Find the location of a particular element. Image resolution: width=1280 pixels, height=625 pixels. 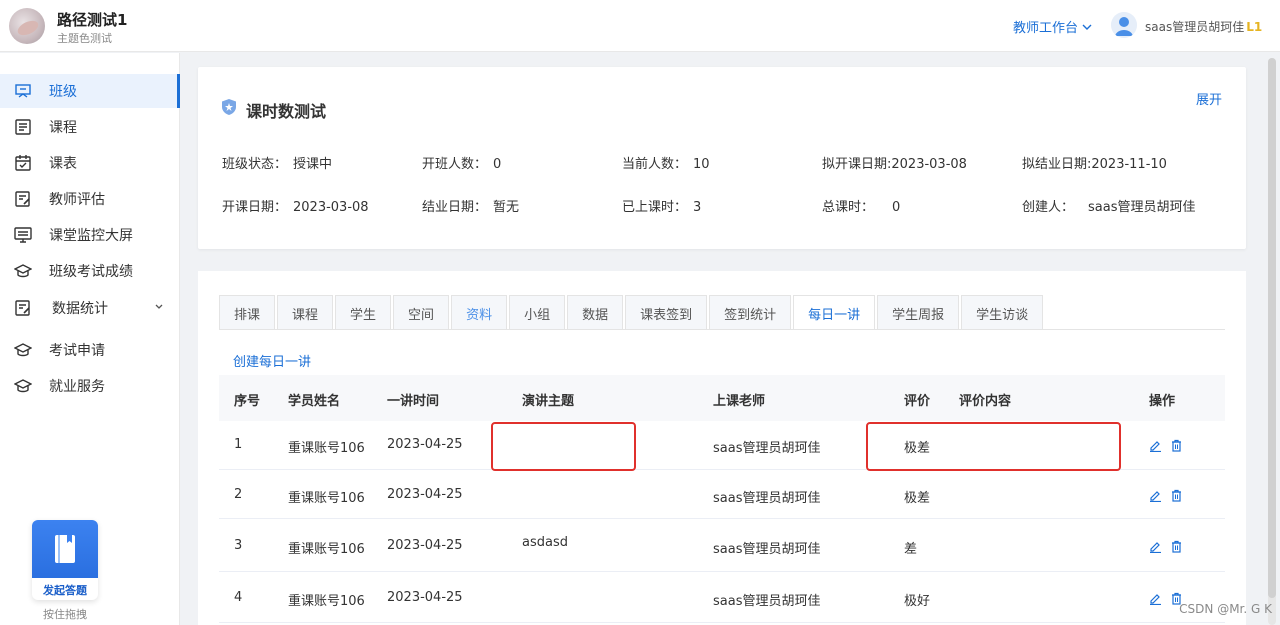

column-header: 学员姓名 is located at coordinates (314, 401).